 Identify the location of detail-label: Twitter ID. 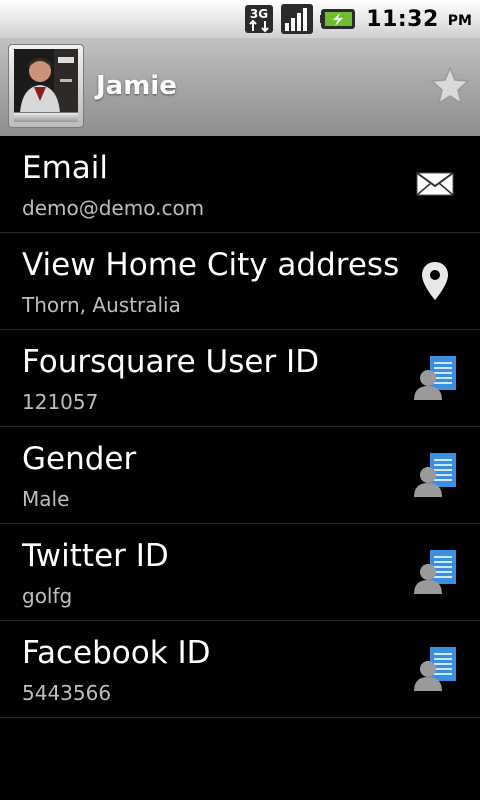
(95, 556).